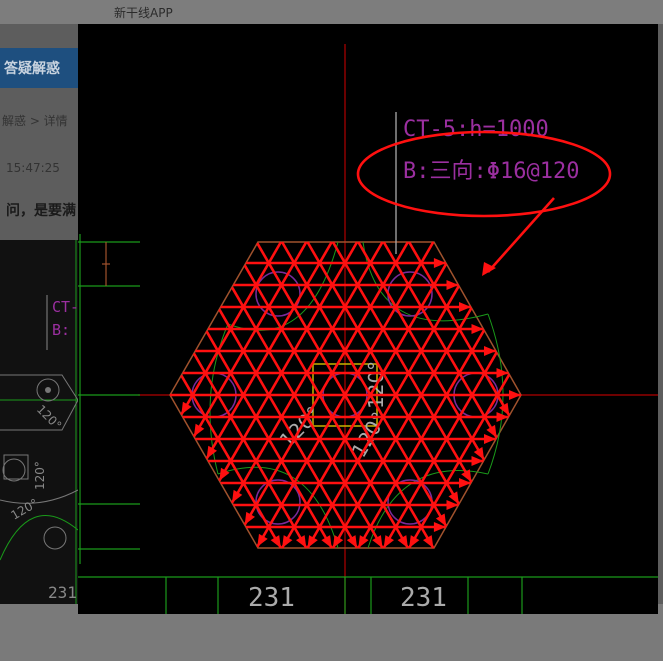 This screenshot has width=663, height=661. Describe the element at coordinates (271, 598) in the screenshot. I see `dimension-label-left: 231` at that location.